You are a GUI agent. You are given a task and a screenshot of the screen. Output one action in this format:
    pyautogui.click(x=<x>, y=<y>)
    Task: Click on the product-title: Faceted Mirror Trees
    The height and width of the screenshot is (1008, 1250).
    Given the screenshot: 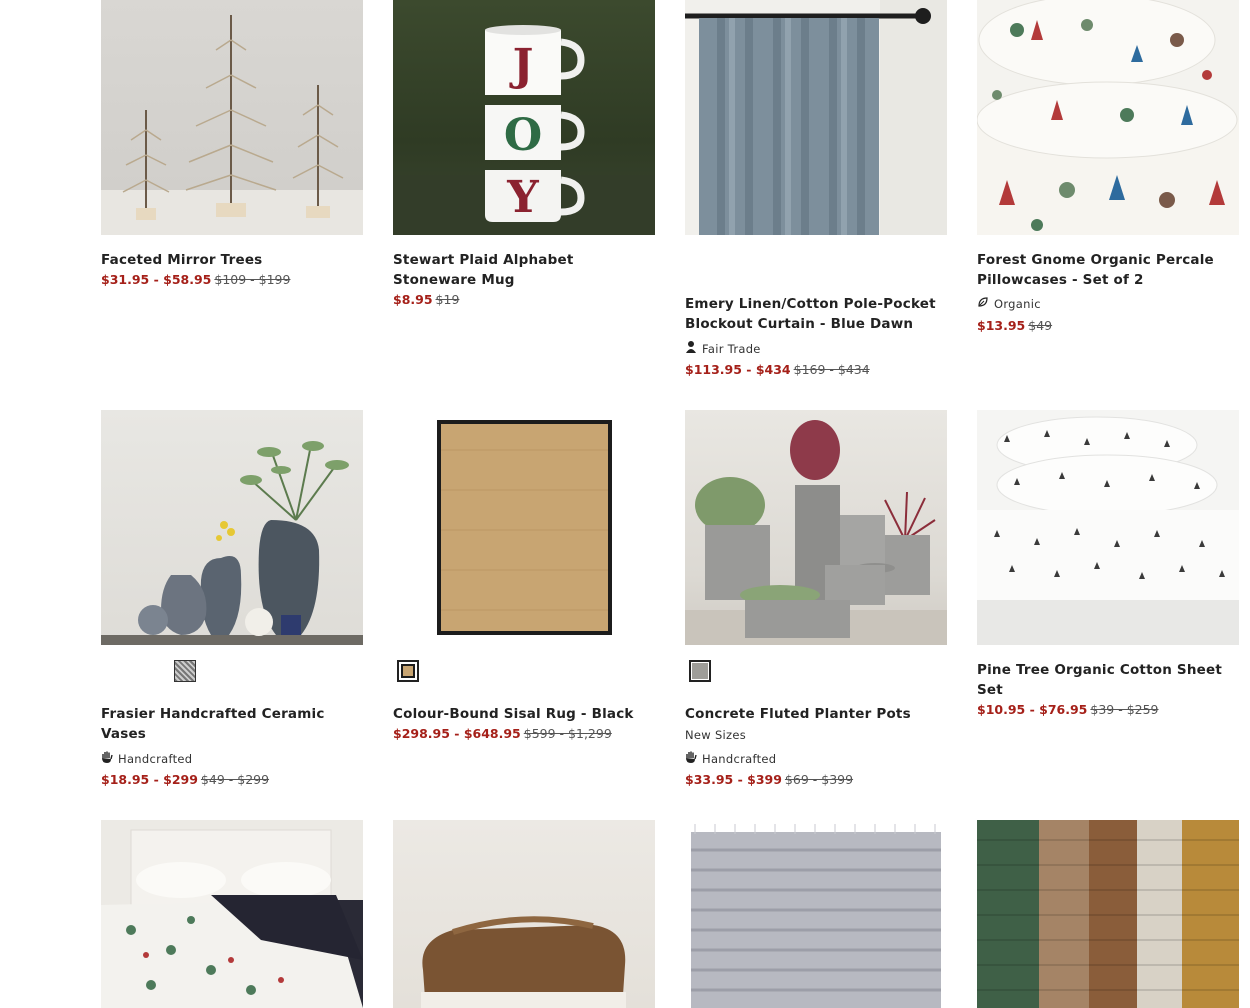 What is the action you would take?
    pyautogui.click(x=232, y=260)
    